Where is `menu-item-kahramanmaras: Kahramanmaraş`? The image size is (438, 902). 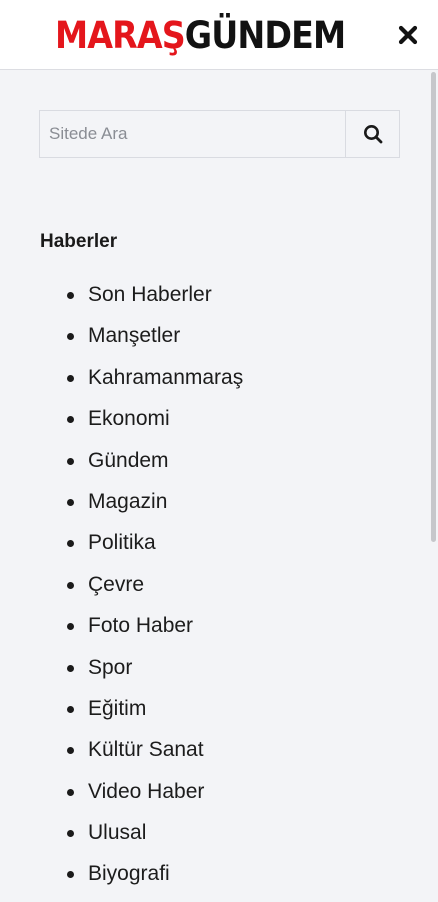 menu-item-kahramanmaras: Kahramanmaraş is located at coordinates (150, 384).